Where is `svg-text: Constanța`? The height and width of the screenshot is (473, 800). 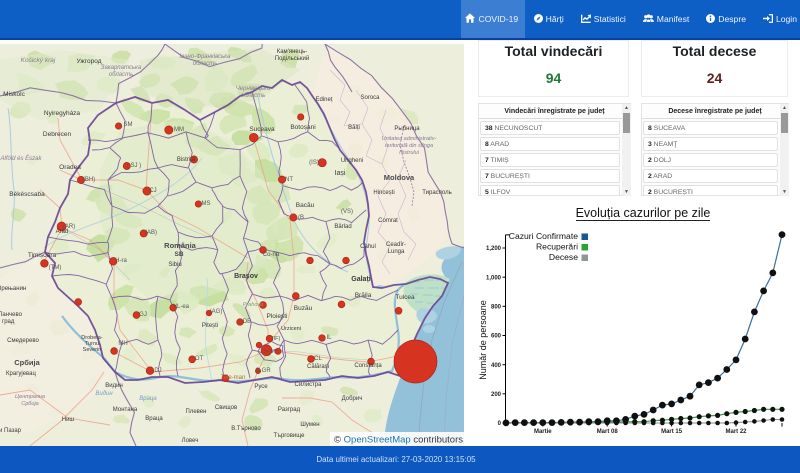 svg-text: Constanța is located at coordinates (368, 366).